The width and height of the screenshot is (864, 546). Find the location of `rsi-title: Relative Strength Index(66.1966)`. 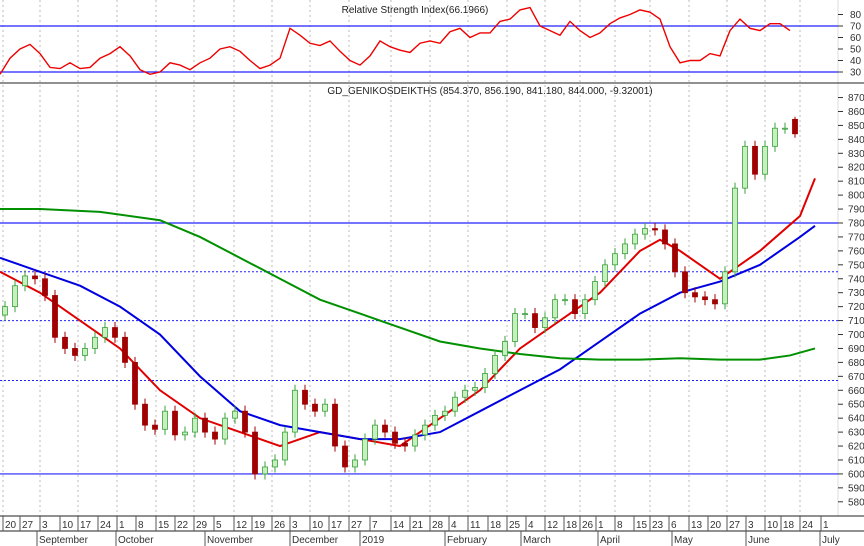

rsi-title: Relative Strength Index(66.1966) is located at coordinates (415, 10).